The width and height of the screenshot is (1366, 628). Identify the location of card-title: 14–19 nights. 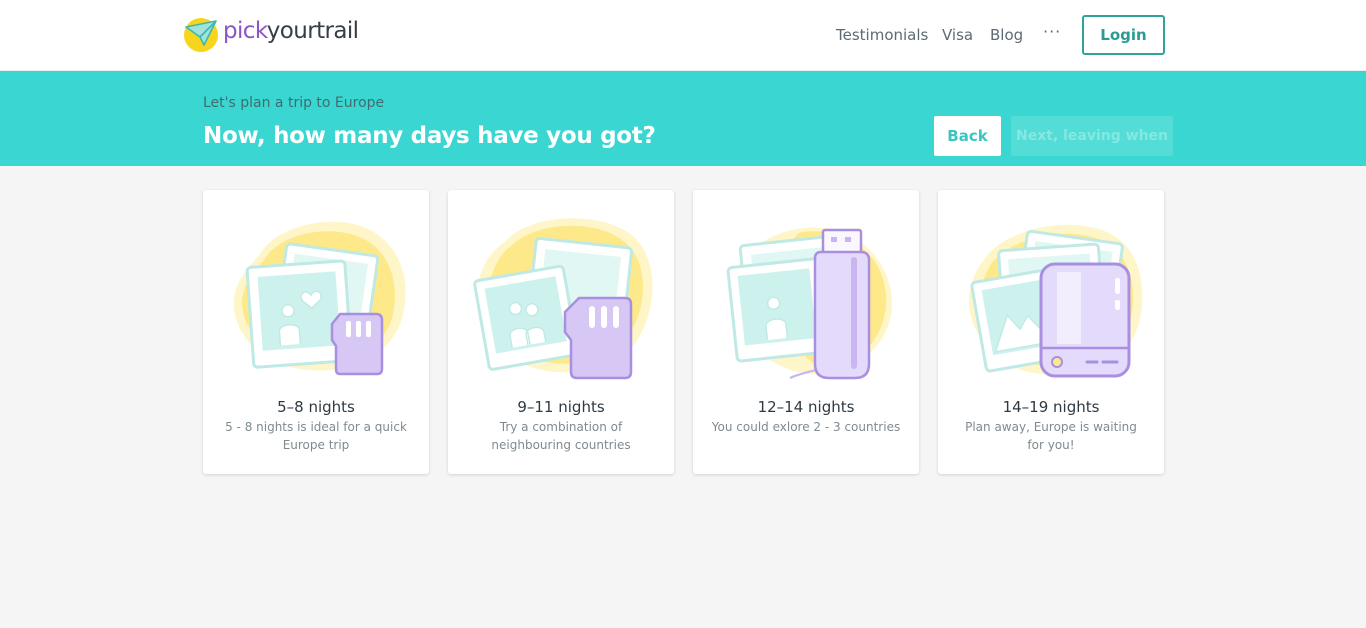
(1051, 407).